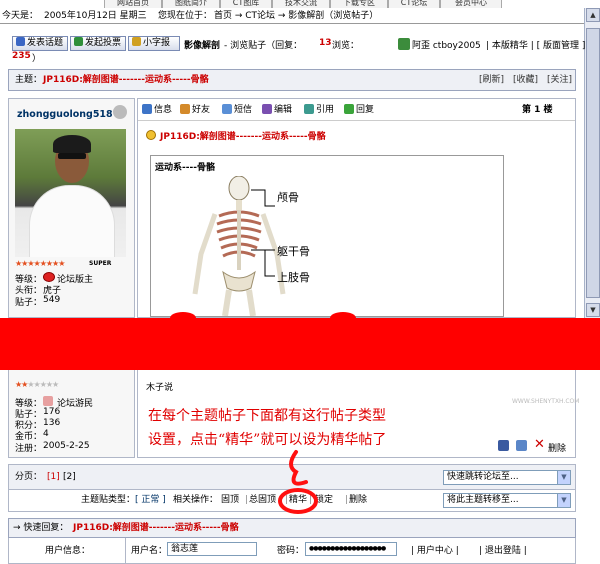 This screenshot has height=564, width=600. What do you see at coordinates (593, 15) in the screenshot?
I see `scroll-up-icon: ▲` at bounding box center [593, 15].